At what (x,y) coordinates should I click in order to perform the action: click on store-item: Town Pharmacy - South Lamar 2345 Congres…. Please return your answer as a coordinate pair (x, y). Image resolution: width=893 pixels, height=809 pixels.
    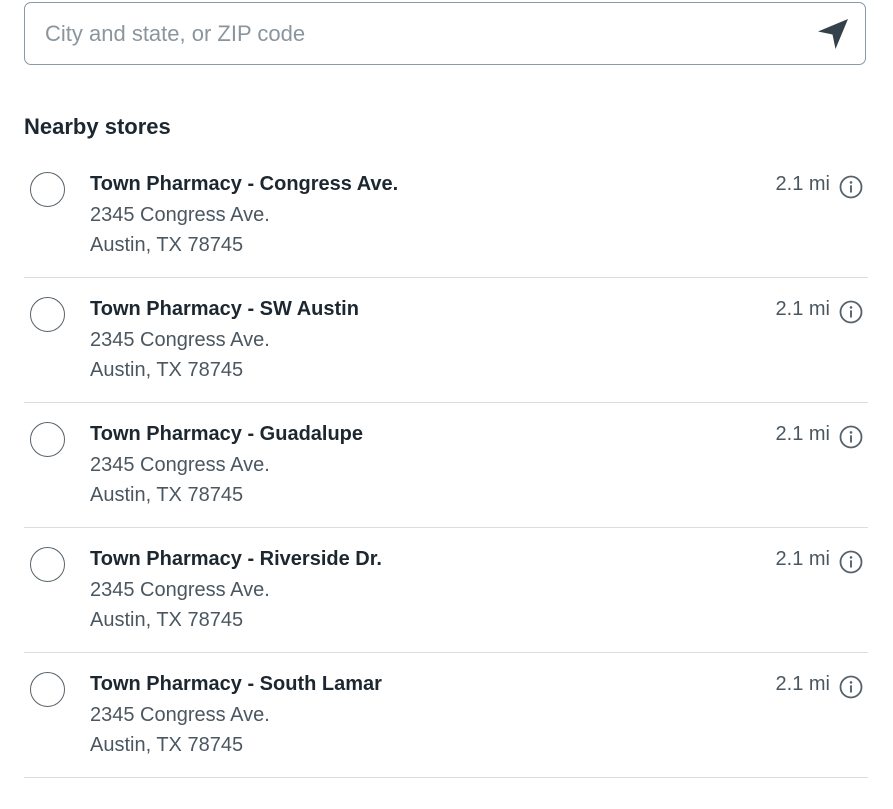
    Looking at the image, I should click on (446, 715).